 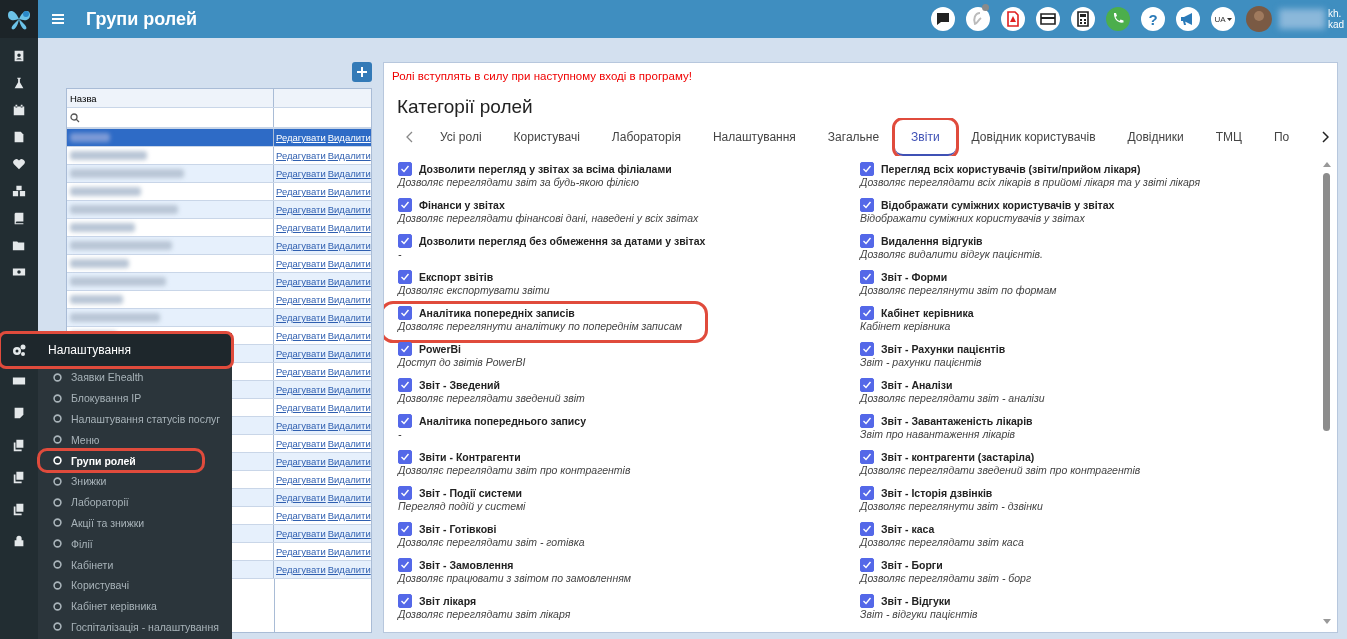 What do you see at coordinates (470, 457) in the screenshot?
I see `permission-label: Звіти - Контрагенти` at bounding box center [470, 457].